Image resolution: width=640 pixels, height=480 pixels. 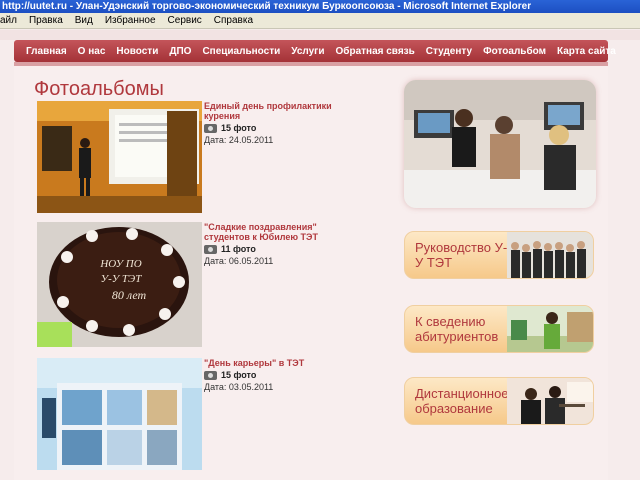 What do you see at coordinates (500, 144) in the screenshot?
I see `featured-photo` at bounding box center [500, 144].